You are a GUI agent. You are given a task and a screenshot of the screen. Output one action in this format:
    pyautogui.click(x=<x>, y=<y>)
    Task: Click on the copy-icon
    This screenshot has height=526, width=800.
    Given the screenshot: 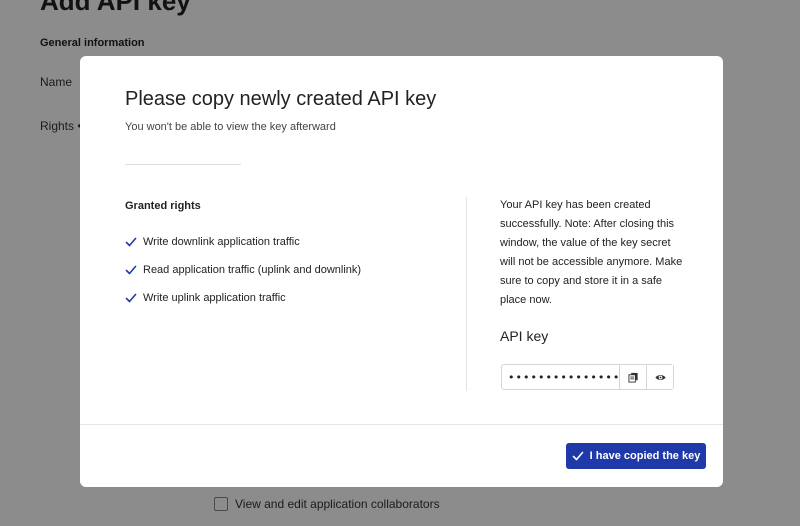 What is the action you would take?
    pyautogui.click(x=632, y=377)
    